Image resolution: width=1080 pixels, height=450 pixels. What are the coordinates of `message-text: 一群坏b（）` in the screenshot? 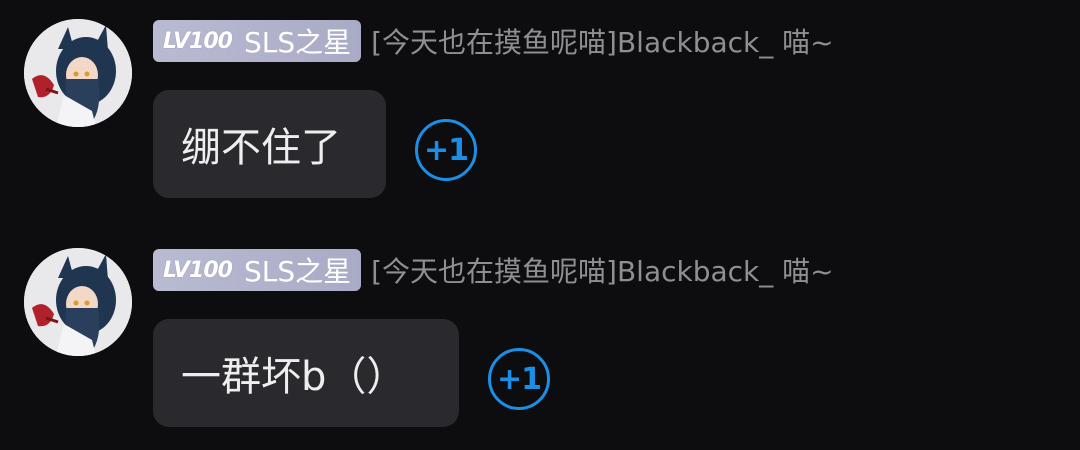 It's located at (294, 377).